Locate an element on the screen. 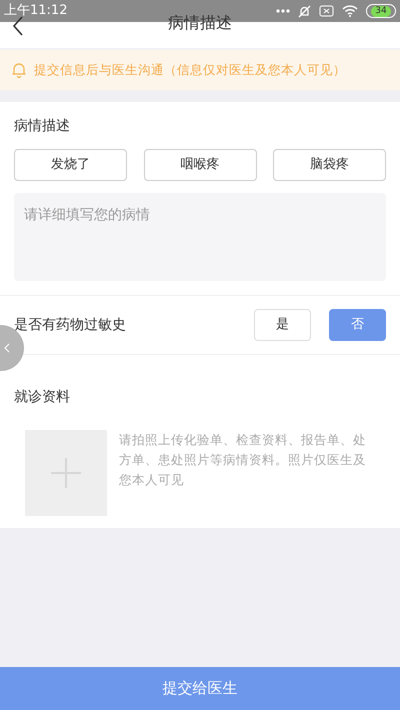 Image resolution: width=400 pixels, height=710 pixels. upload-hint: 请拍照上传化验单、检查资料、报告单、处方单、患处照片等病情资料。照片仅医生及您本人可见 is located at coordinates (243, 460).